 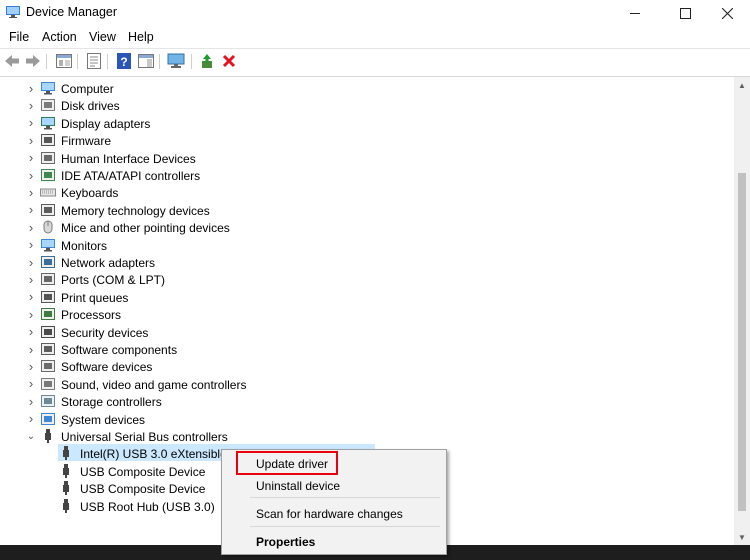 What do you see at coordinates (229, 61) in the screenshot?
I see `uninstall-device-button` at bounding box center [229, 61].